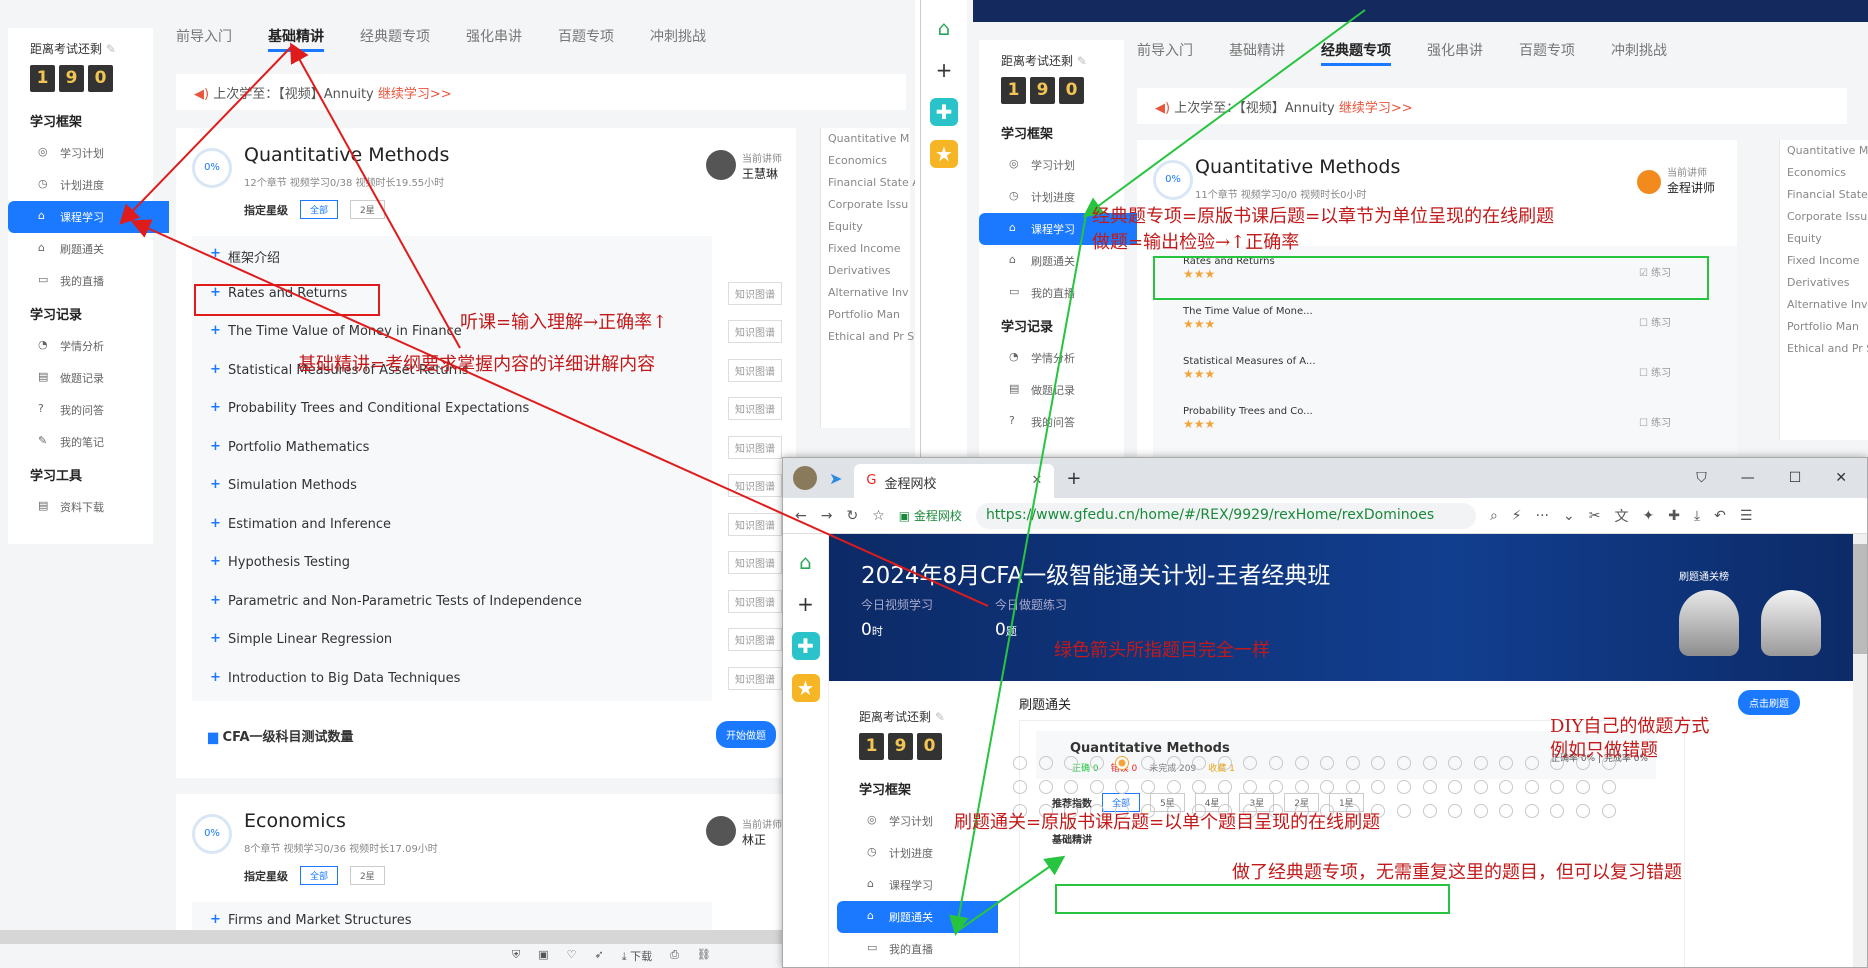  What do you see at coordinates (1453, 328) in the screenshot?
I see `exercise-item: The Time Value of Mone... ★★★ ☐ 练习` at bounding box center [1453, 328].